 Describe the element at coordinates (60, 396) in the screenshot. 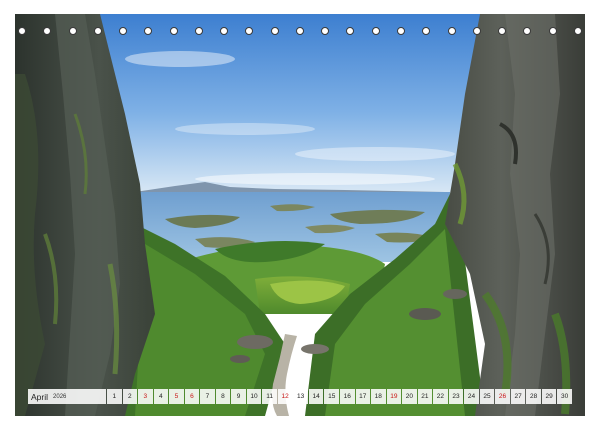

I see `year-label: 2026` at that location.